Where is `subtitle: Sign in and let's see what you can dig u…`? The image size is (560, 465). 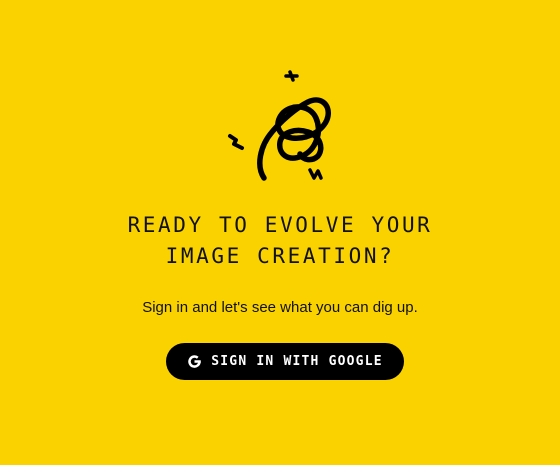 subtitle: Sign in and let's see what you can dig u… is located at coordinates (280, 307).